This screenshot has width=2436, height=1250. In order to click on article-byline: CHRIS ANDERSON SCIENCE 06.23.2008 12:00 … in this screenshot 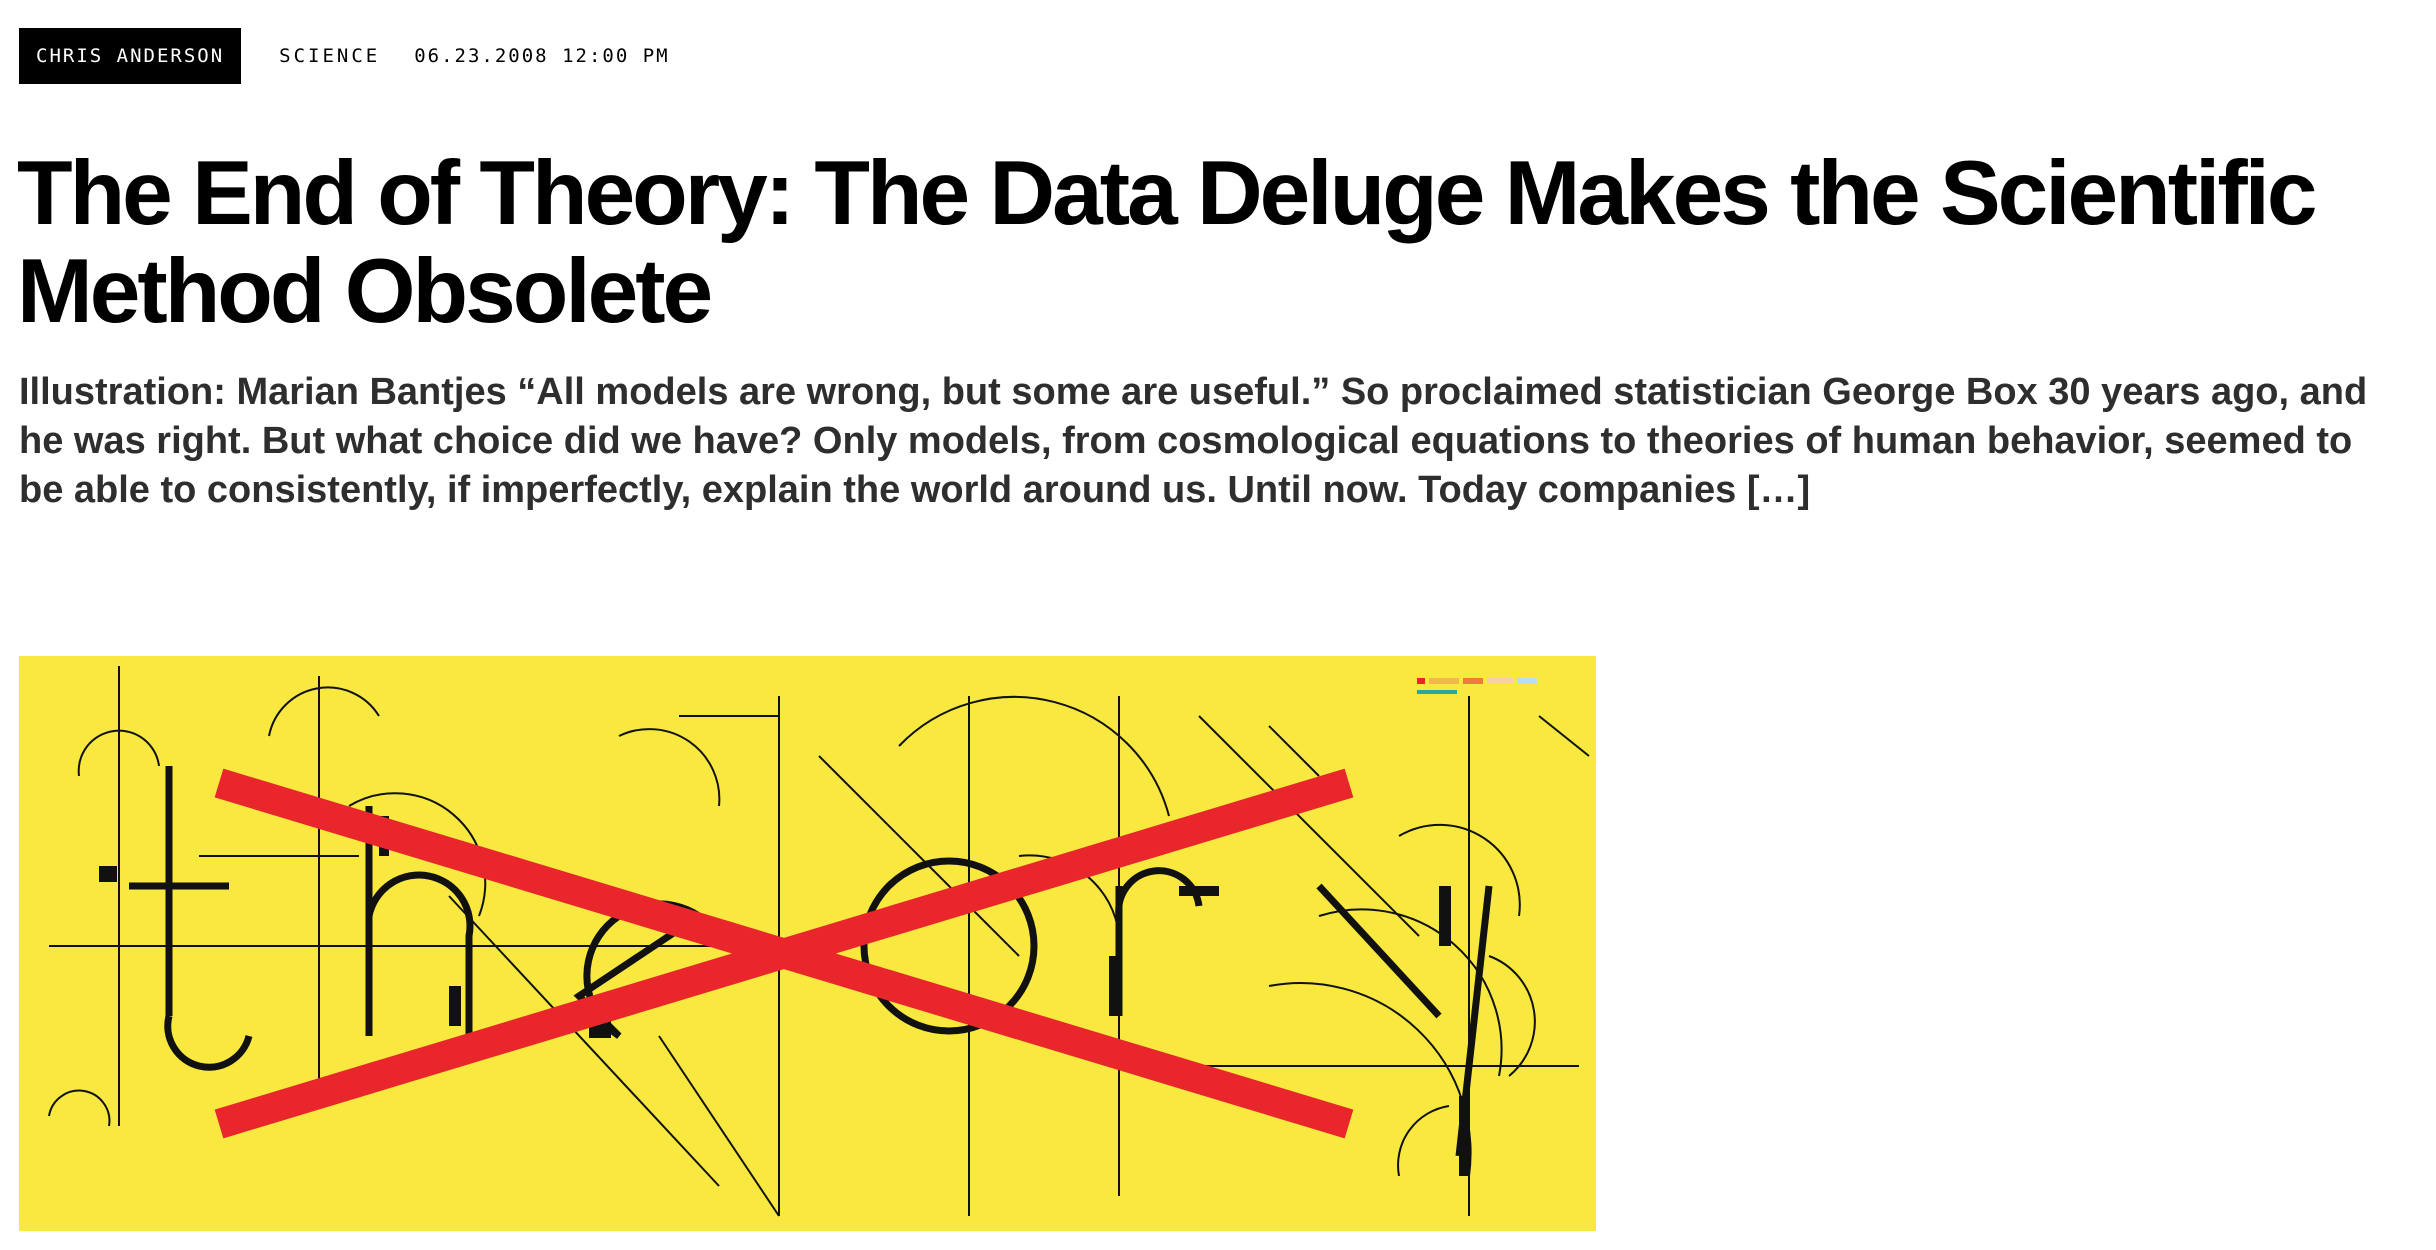, I will do `click(344, 56)`.